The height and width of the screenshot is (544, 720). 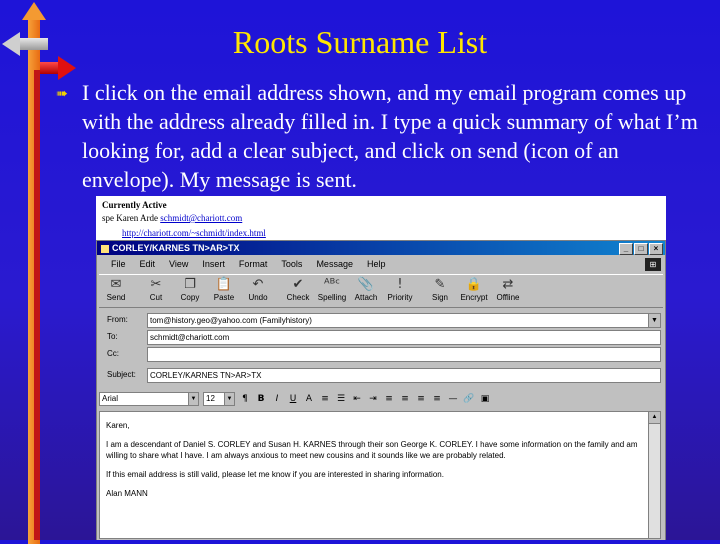 What do you see at coordinates (194, 233) in the screenshot?
I see `homepage-link: http://chariott.com/~schmidt/index.html` at bounding box center [194, 233].